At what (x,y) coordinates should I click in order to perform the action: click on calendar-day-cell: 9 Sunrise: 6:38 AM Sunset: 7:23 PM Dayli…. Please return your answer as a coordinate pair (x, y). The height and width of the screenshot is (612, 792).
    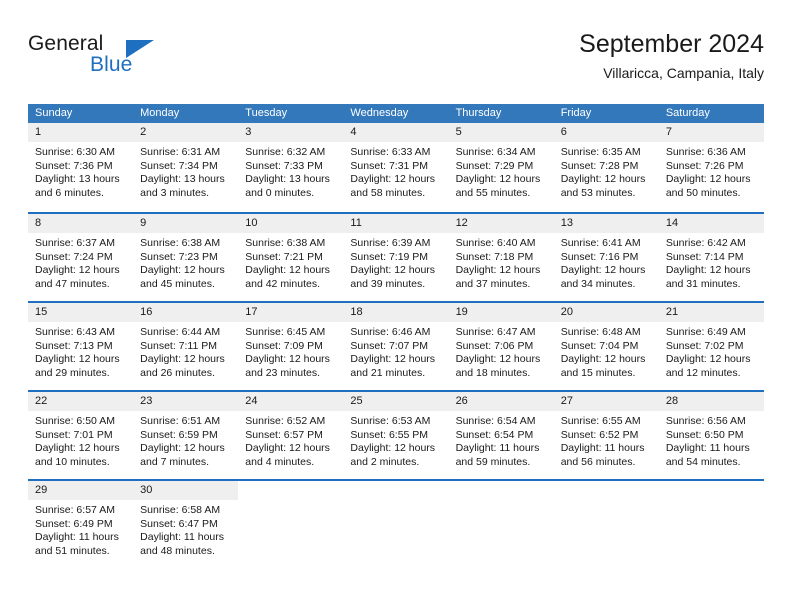
    Looking at the image, I should click on (186, 257).